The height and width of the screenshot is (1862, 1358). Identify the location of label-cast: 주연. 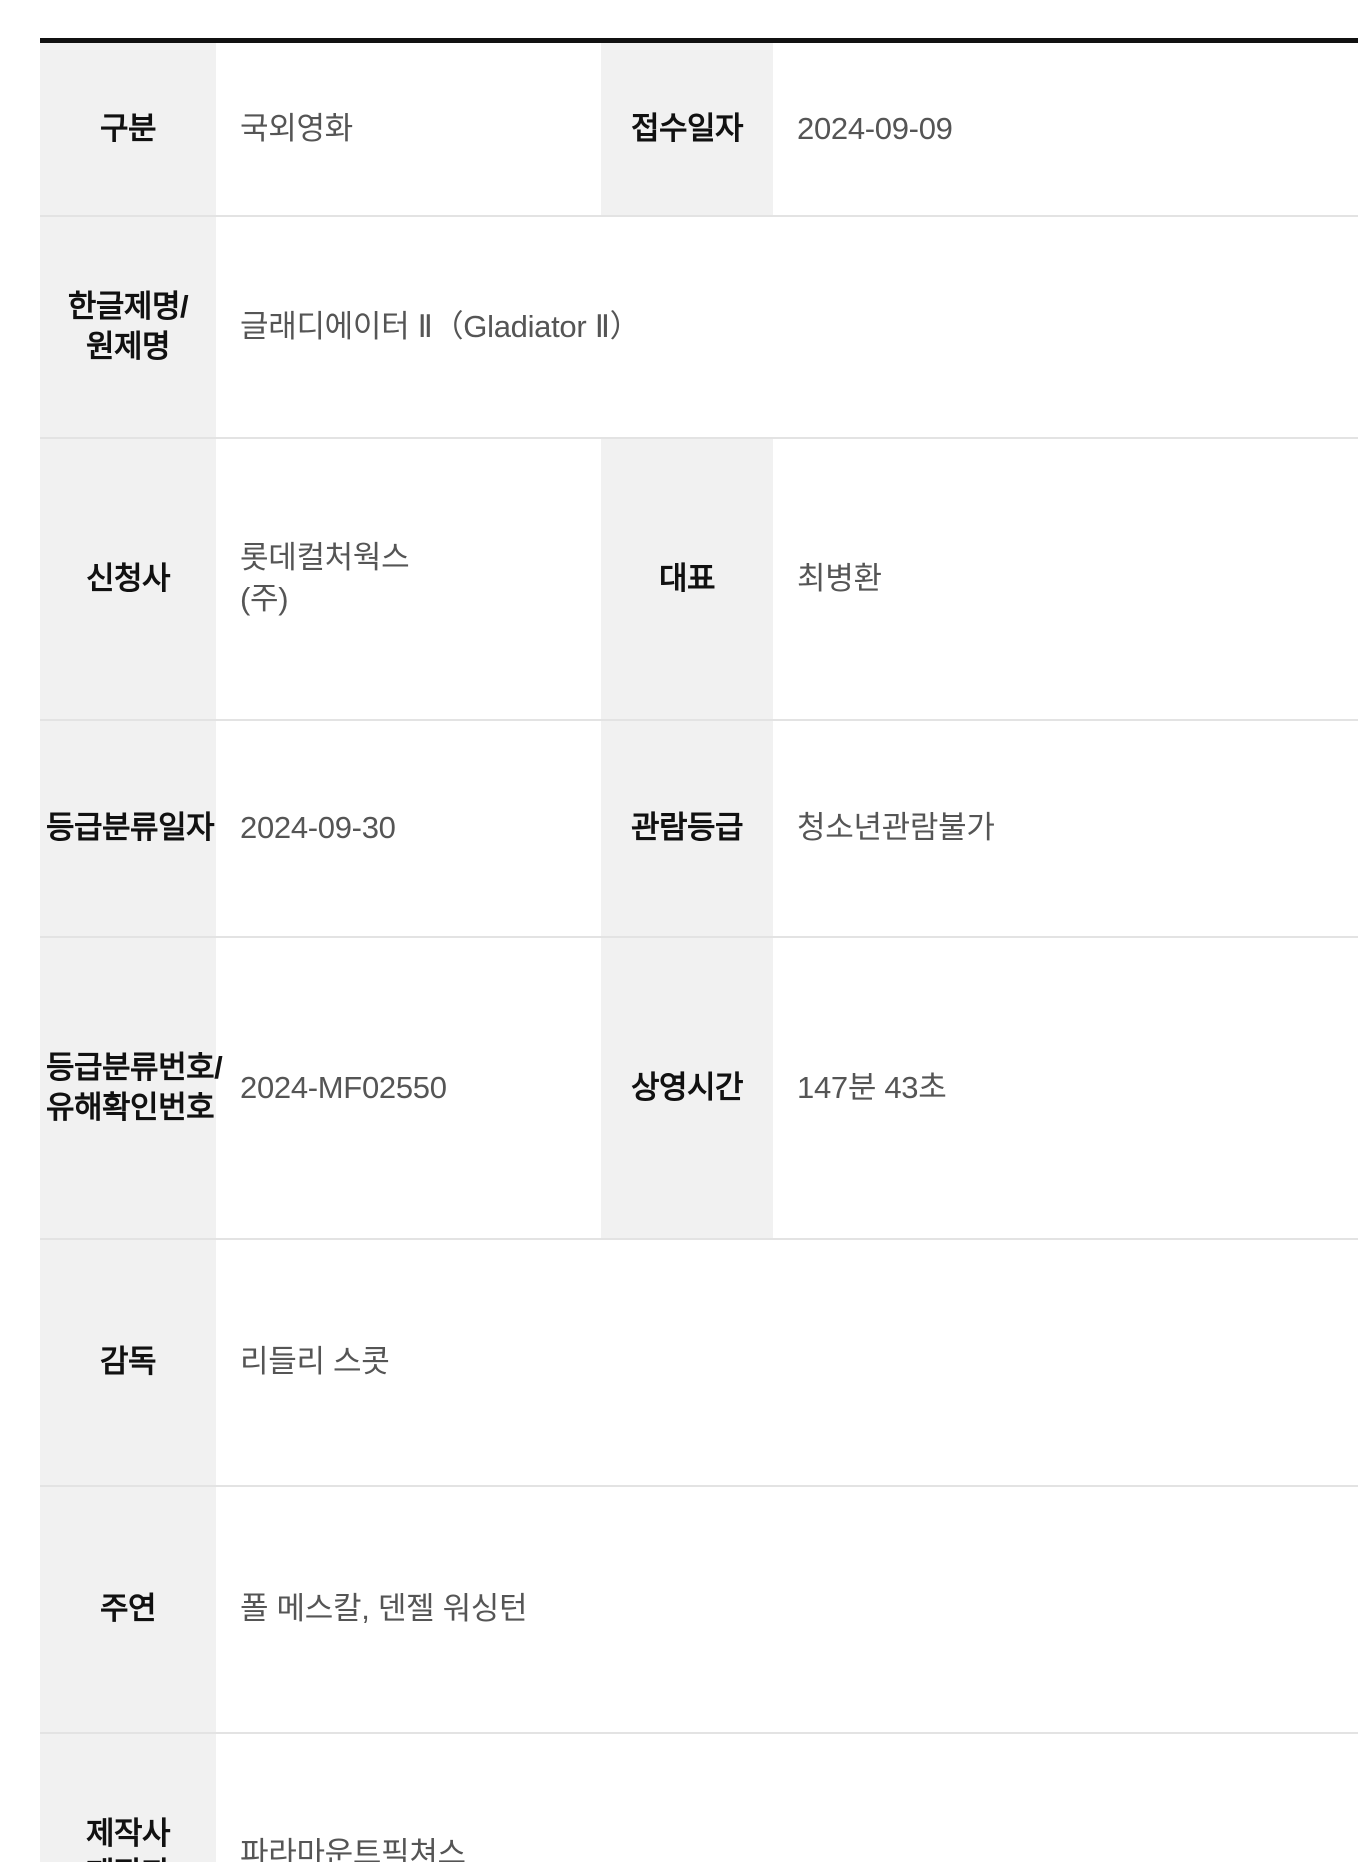
(128, 1609).